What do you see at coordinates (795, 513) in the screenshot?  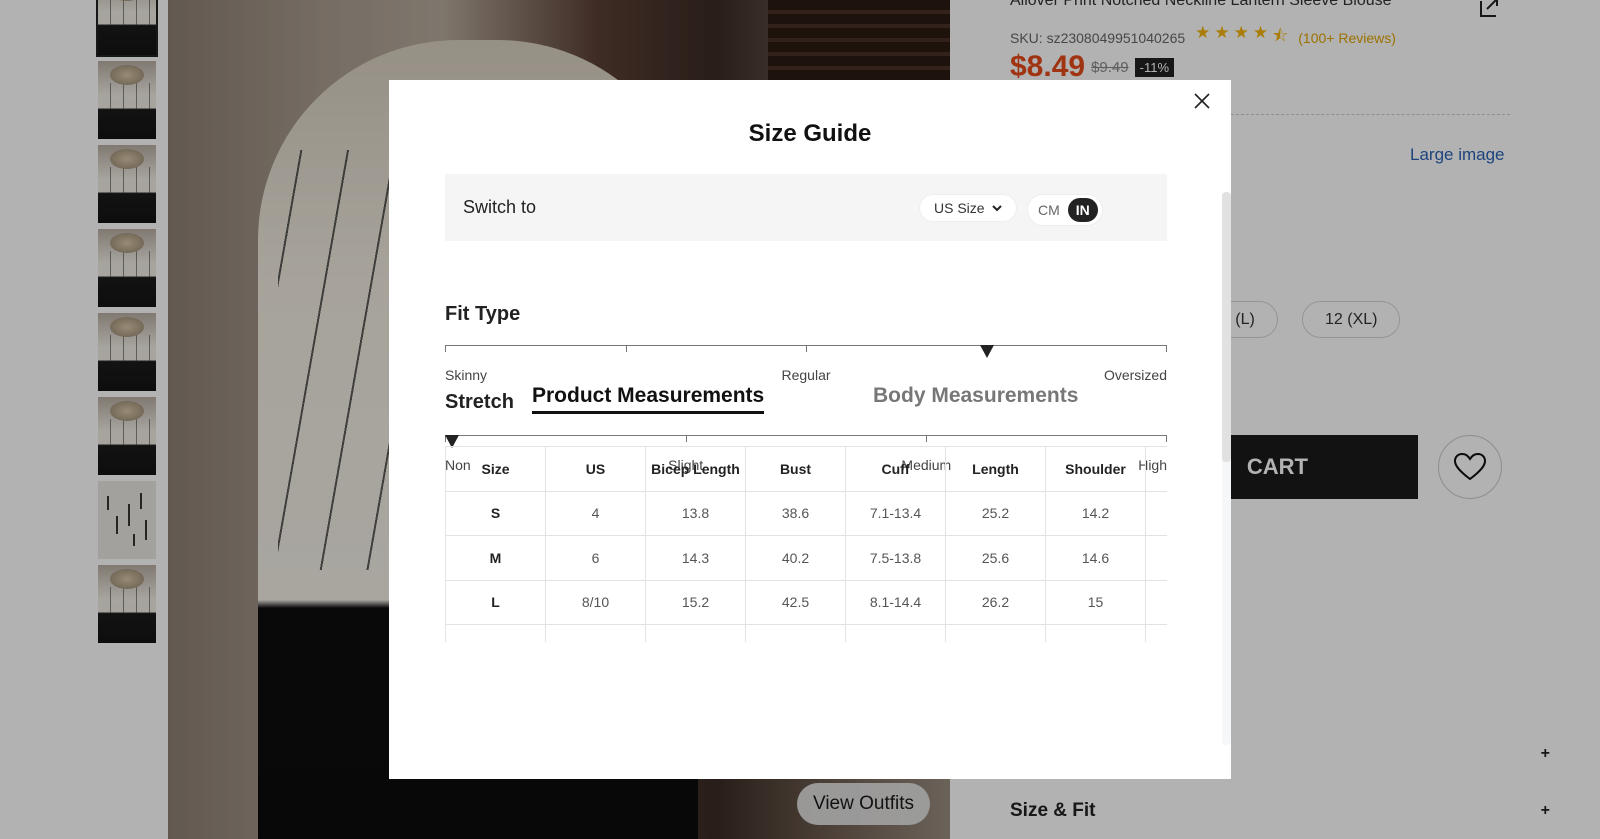 I see `table-cell: 38.6` at bounding box center [795, 513].